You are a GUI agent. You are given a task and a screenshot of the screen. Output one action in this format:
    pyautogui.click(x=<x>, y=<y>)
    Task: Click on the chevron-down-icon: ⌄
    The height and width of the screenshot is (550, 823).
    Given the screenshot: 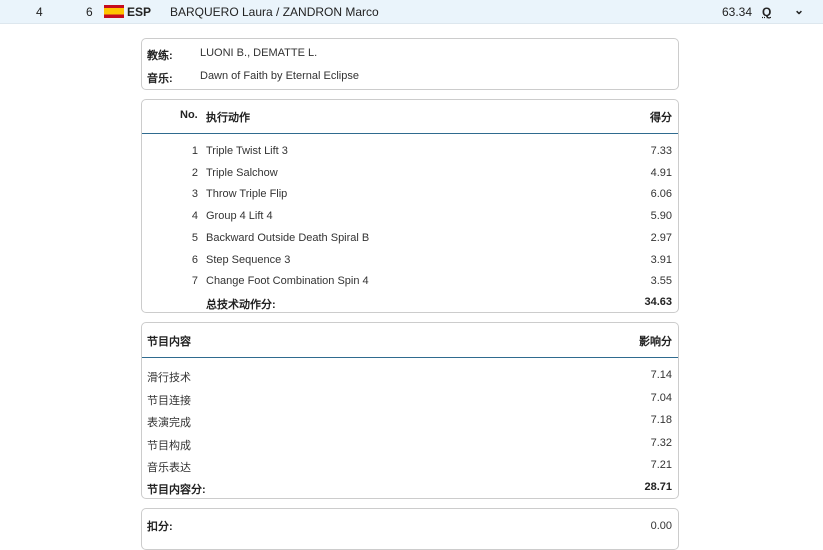 What is the action you would take?
    pyautogui.click(x=799, y=10)
    